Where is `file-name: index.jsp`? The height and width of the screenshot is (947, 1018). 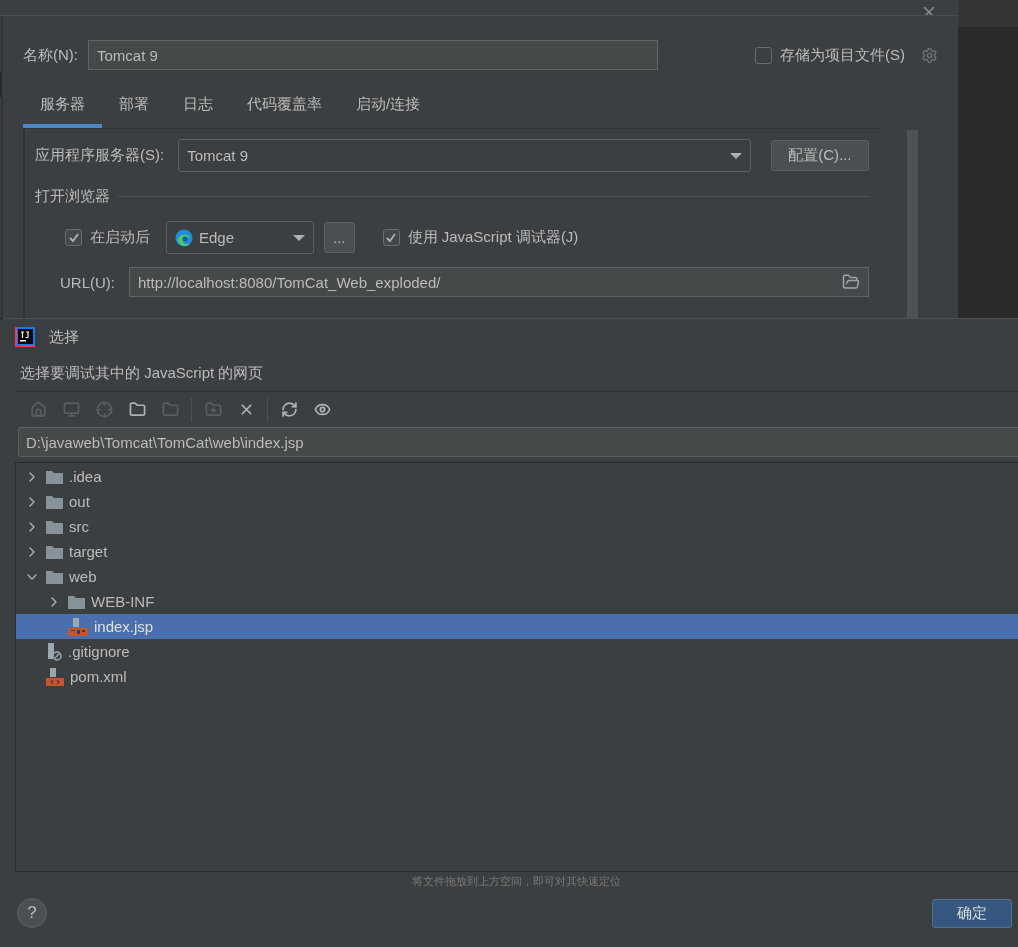 file-name: index.jsp is located at coordinates (124, 626).